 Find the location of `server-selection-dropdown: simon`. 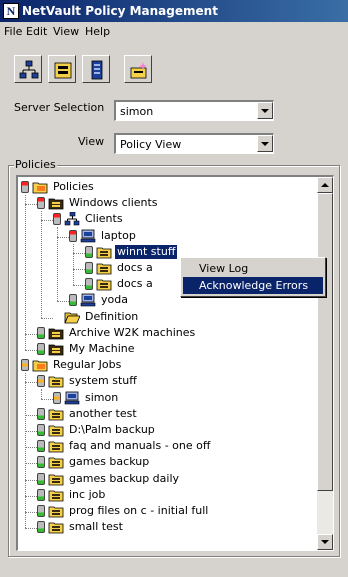

server-selection-dropdown: simon is located at coordinates (194, 110).